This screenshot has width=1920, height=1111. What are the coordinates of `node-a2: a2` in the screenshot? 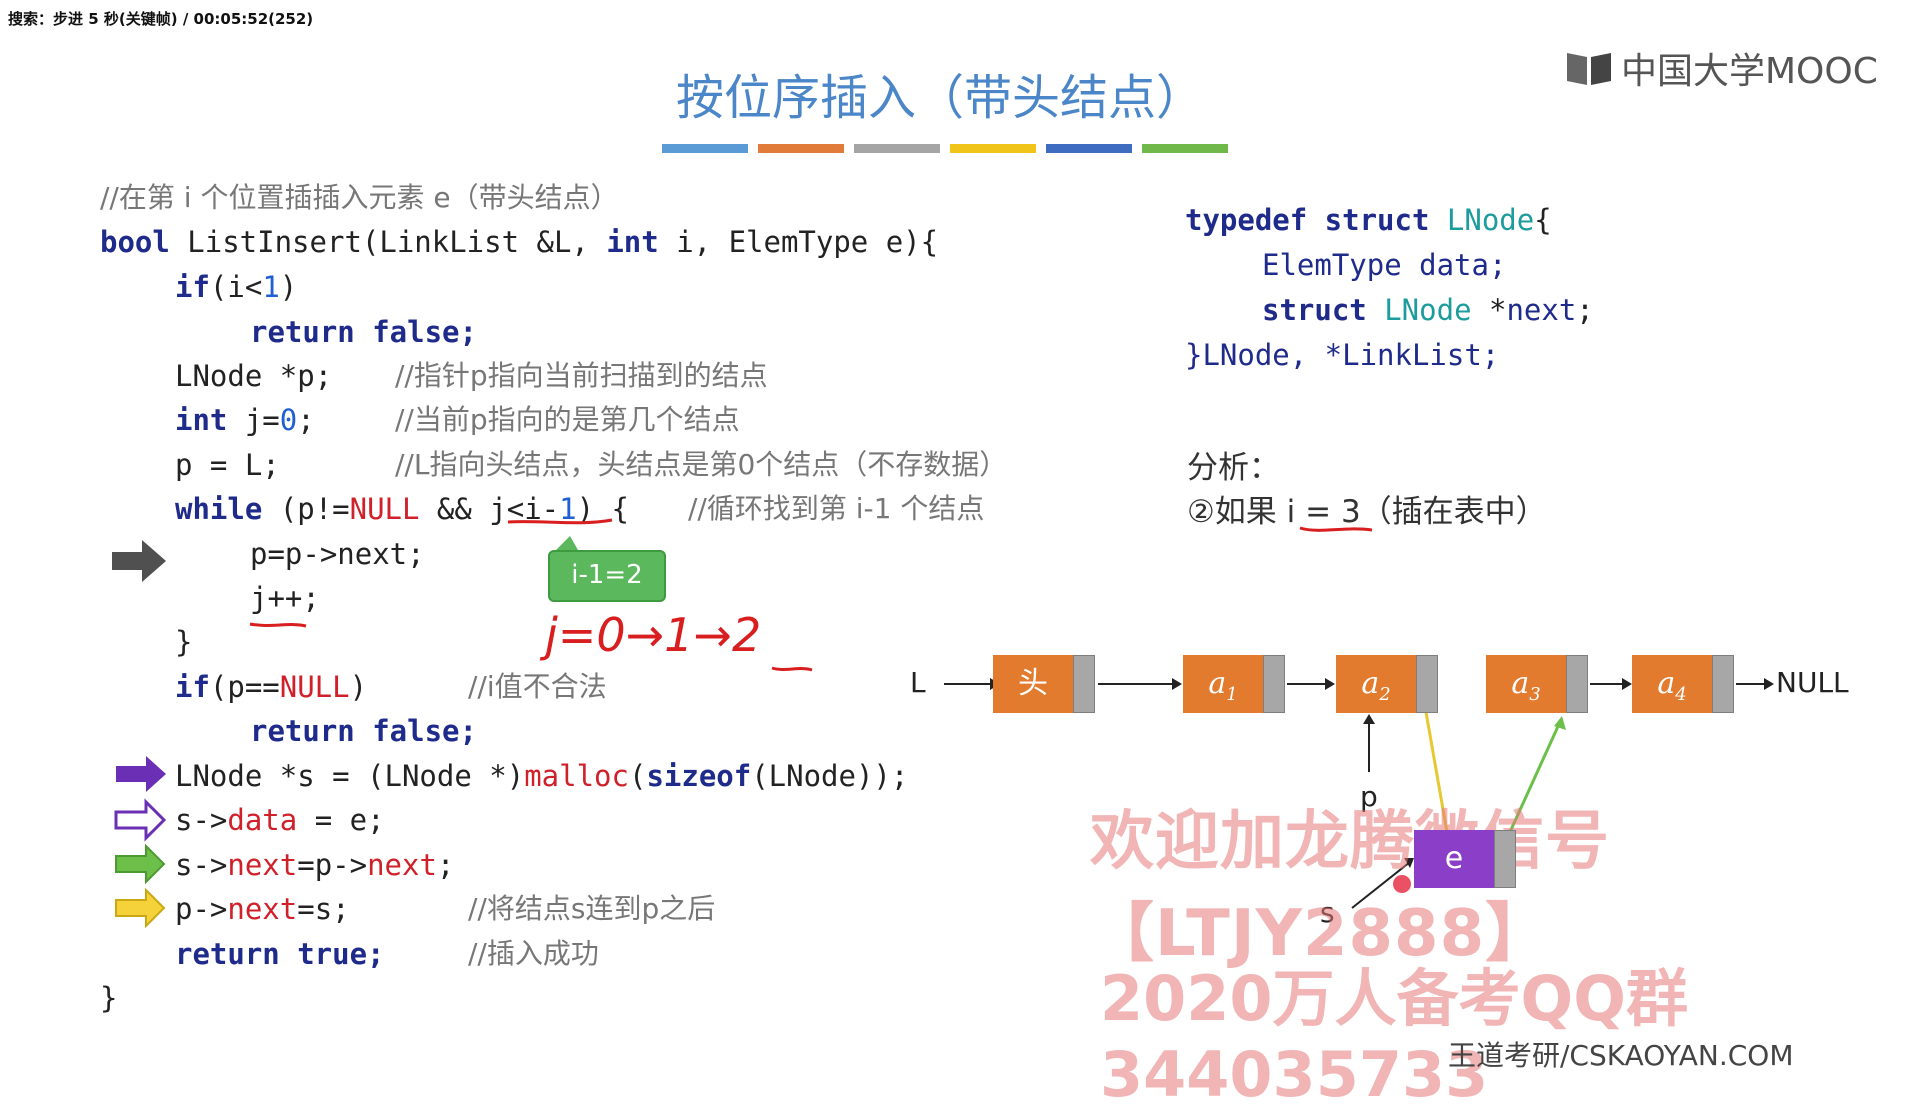 It's located at (1387, 684).